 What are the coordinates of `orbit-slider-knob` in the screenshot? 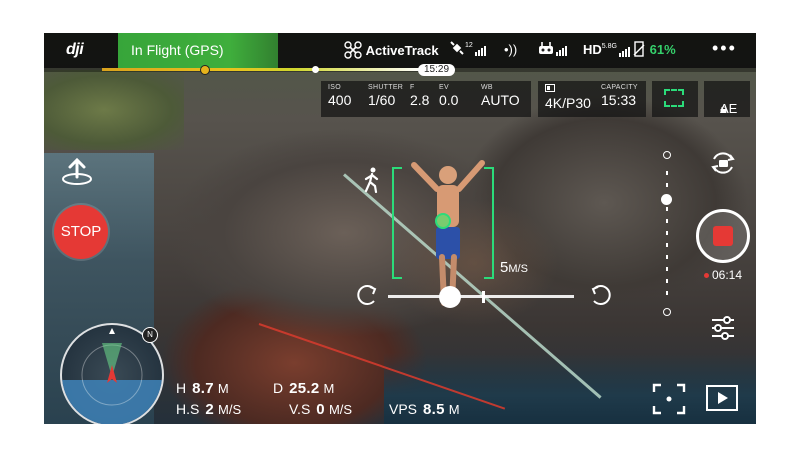 It's located at (450, 297).